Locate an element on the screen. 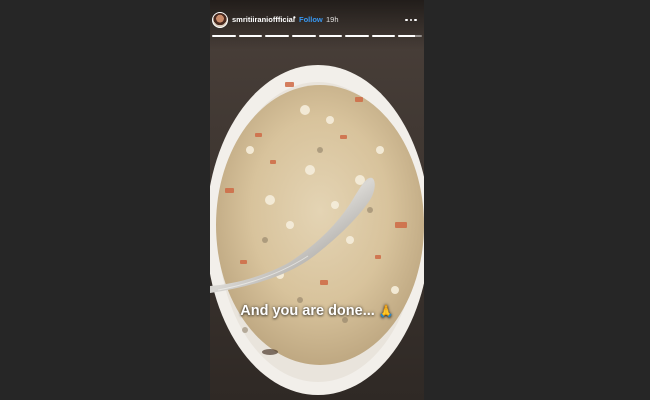 The image size is (650, 400). folded-hands-icon: 🙏 is located at coordinates (386, 311).